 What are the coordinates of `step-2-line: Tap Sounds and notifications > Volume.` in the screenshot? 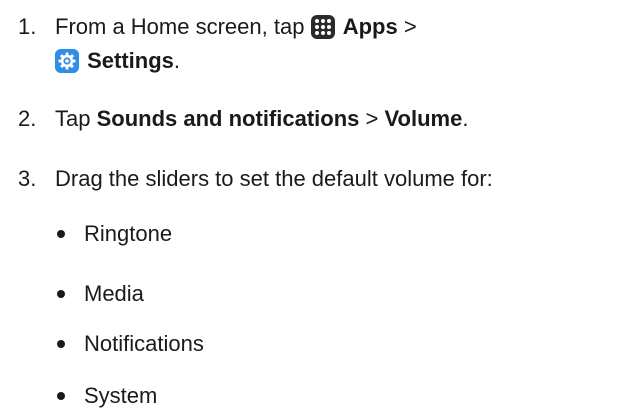 It's located at (261, 119).